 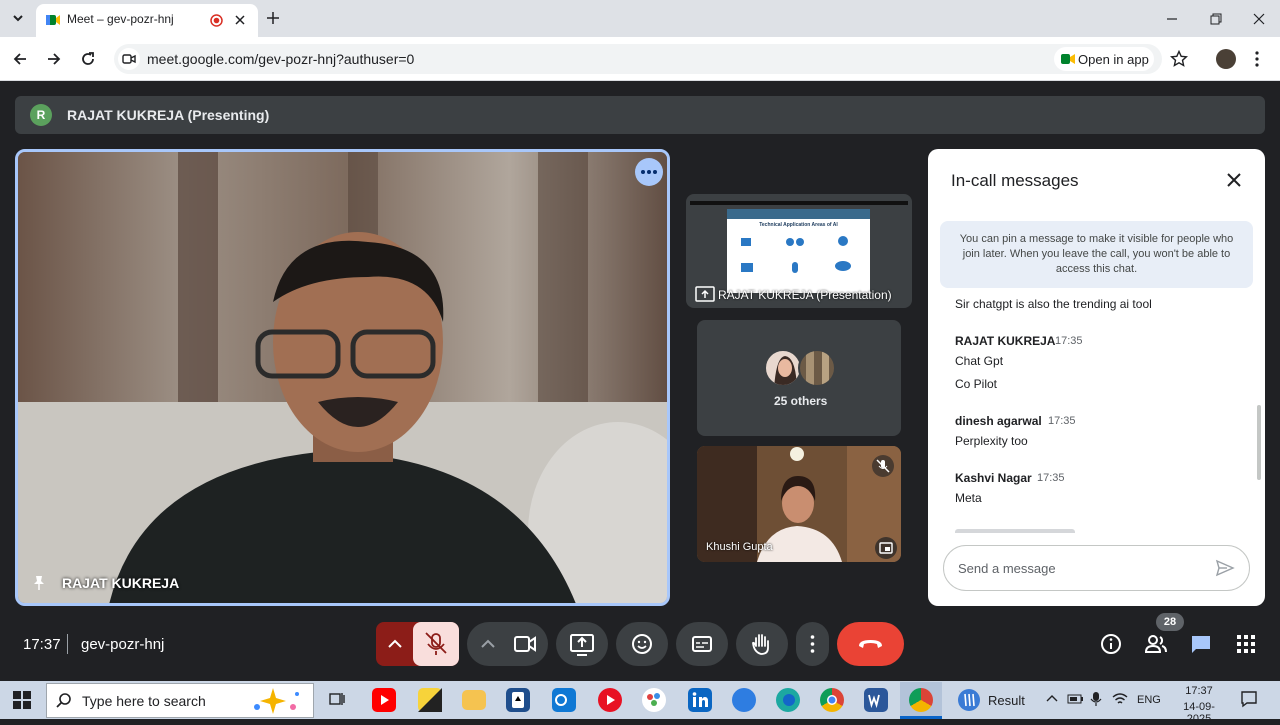 What do you see at coordinates (120, 19) in the screenshot?
I see `tab-title: Meet – gev-pozr-hnj` at bounding box center [120, 19].